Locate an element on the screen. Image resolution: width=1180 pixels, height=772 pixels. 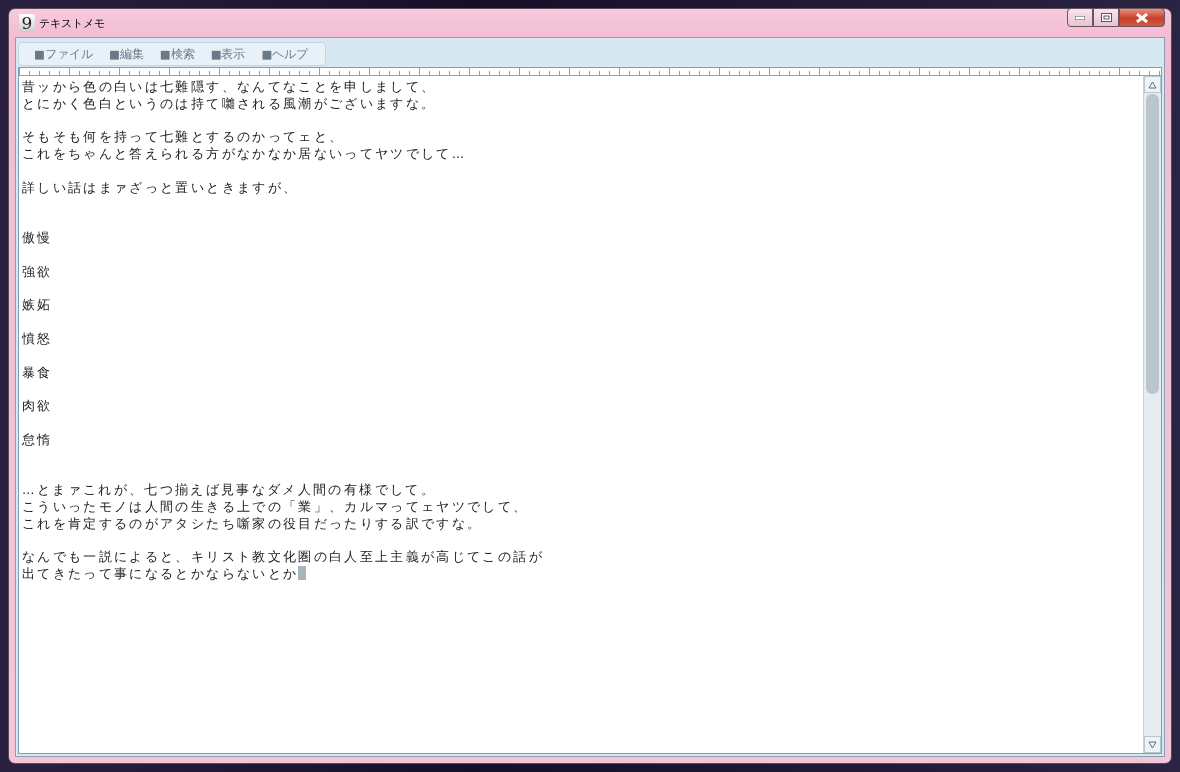
text-line: 暴食 is located at coordinates (37, 372).